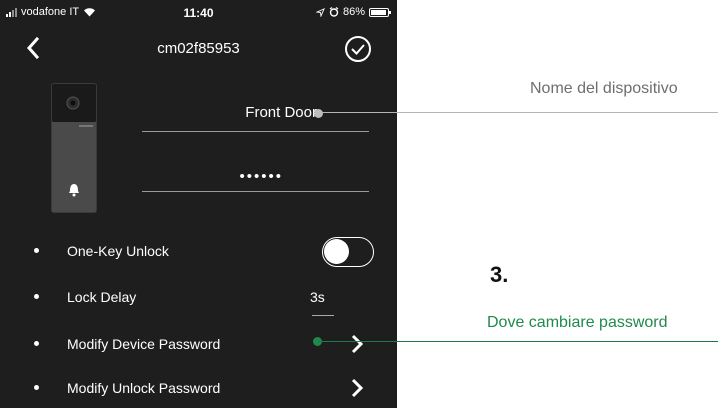 Image resolution: width=718 pixels, height=408 pixels. What do you see at coordinates (281, 112) in the screenshot?
I see `device-name-value: Front Door` at bounding box center [281, 112].